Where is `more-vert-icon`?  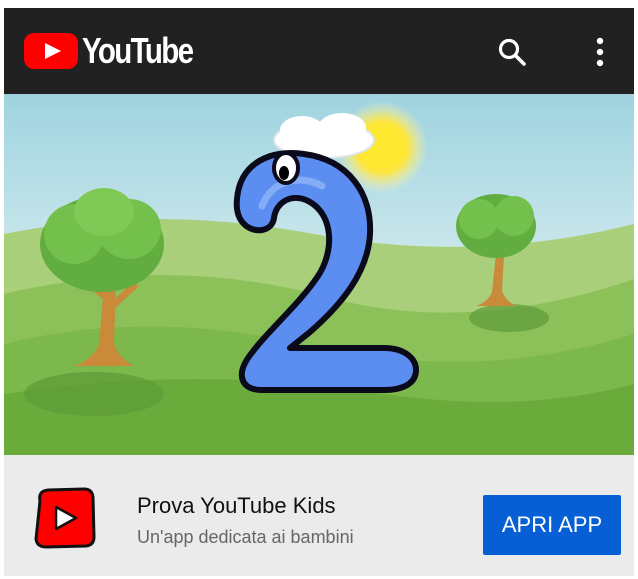 more-vert-icon is located at coordinates (600, 52).